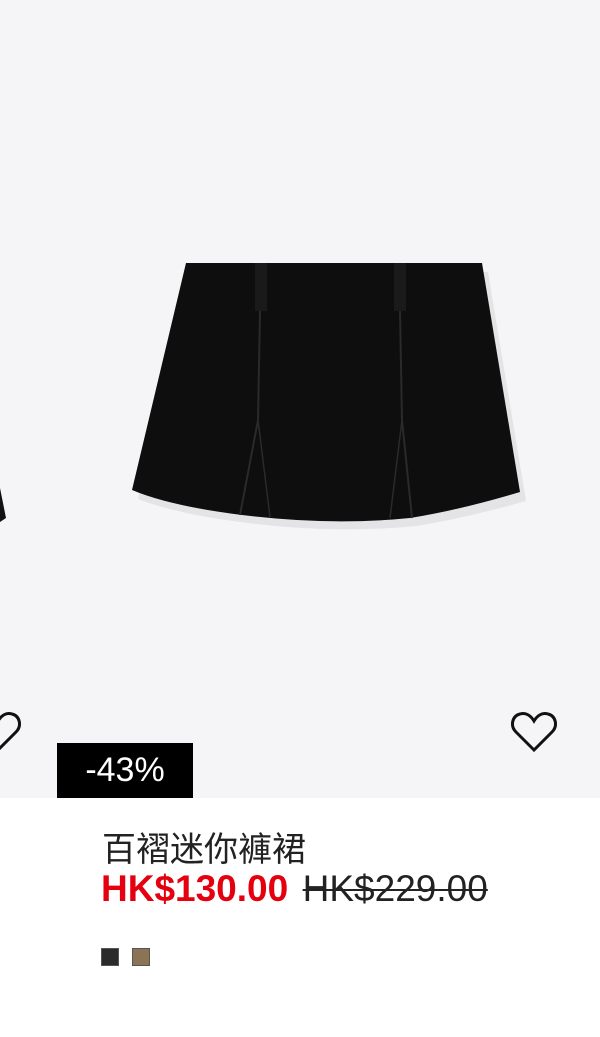 The image size is (600, 1037). What do you see at coordinates (204, 846) in the screenshot?
I see `product-title: 百褶迷你褲裙` at bounding box center [204, 846].